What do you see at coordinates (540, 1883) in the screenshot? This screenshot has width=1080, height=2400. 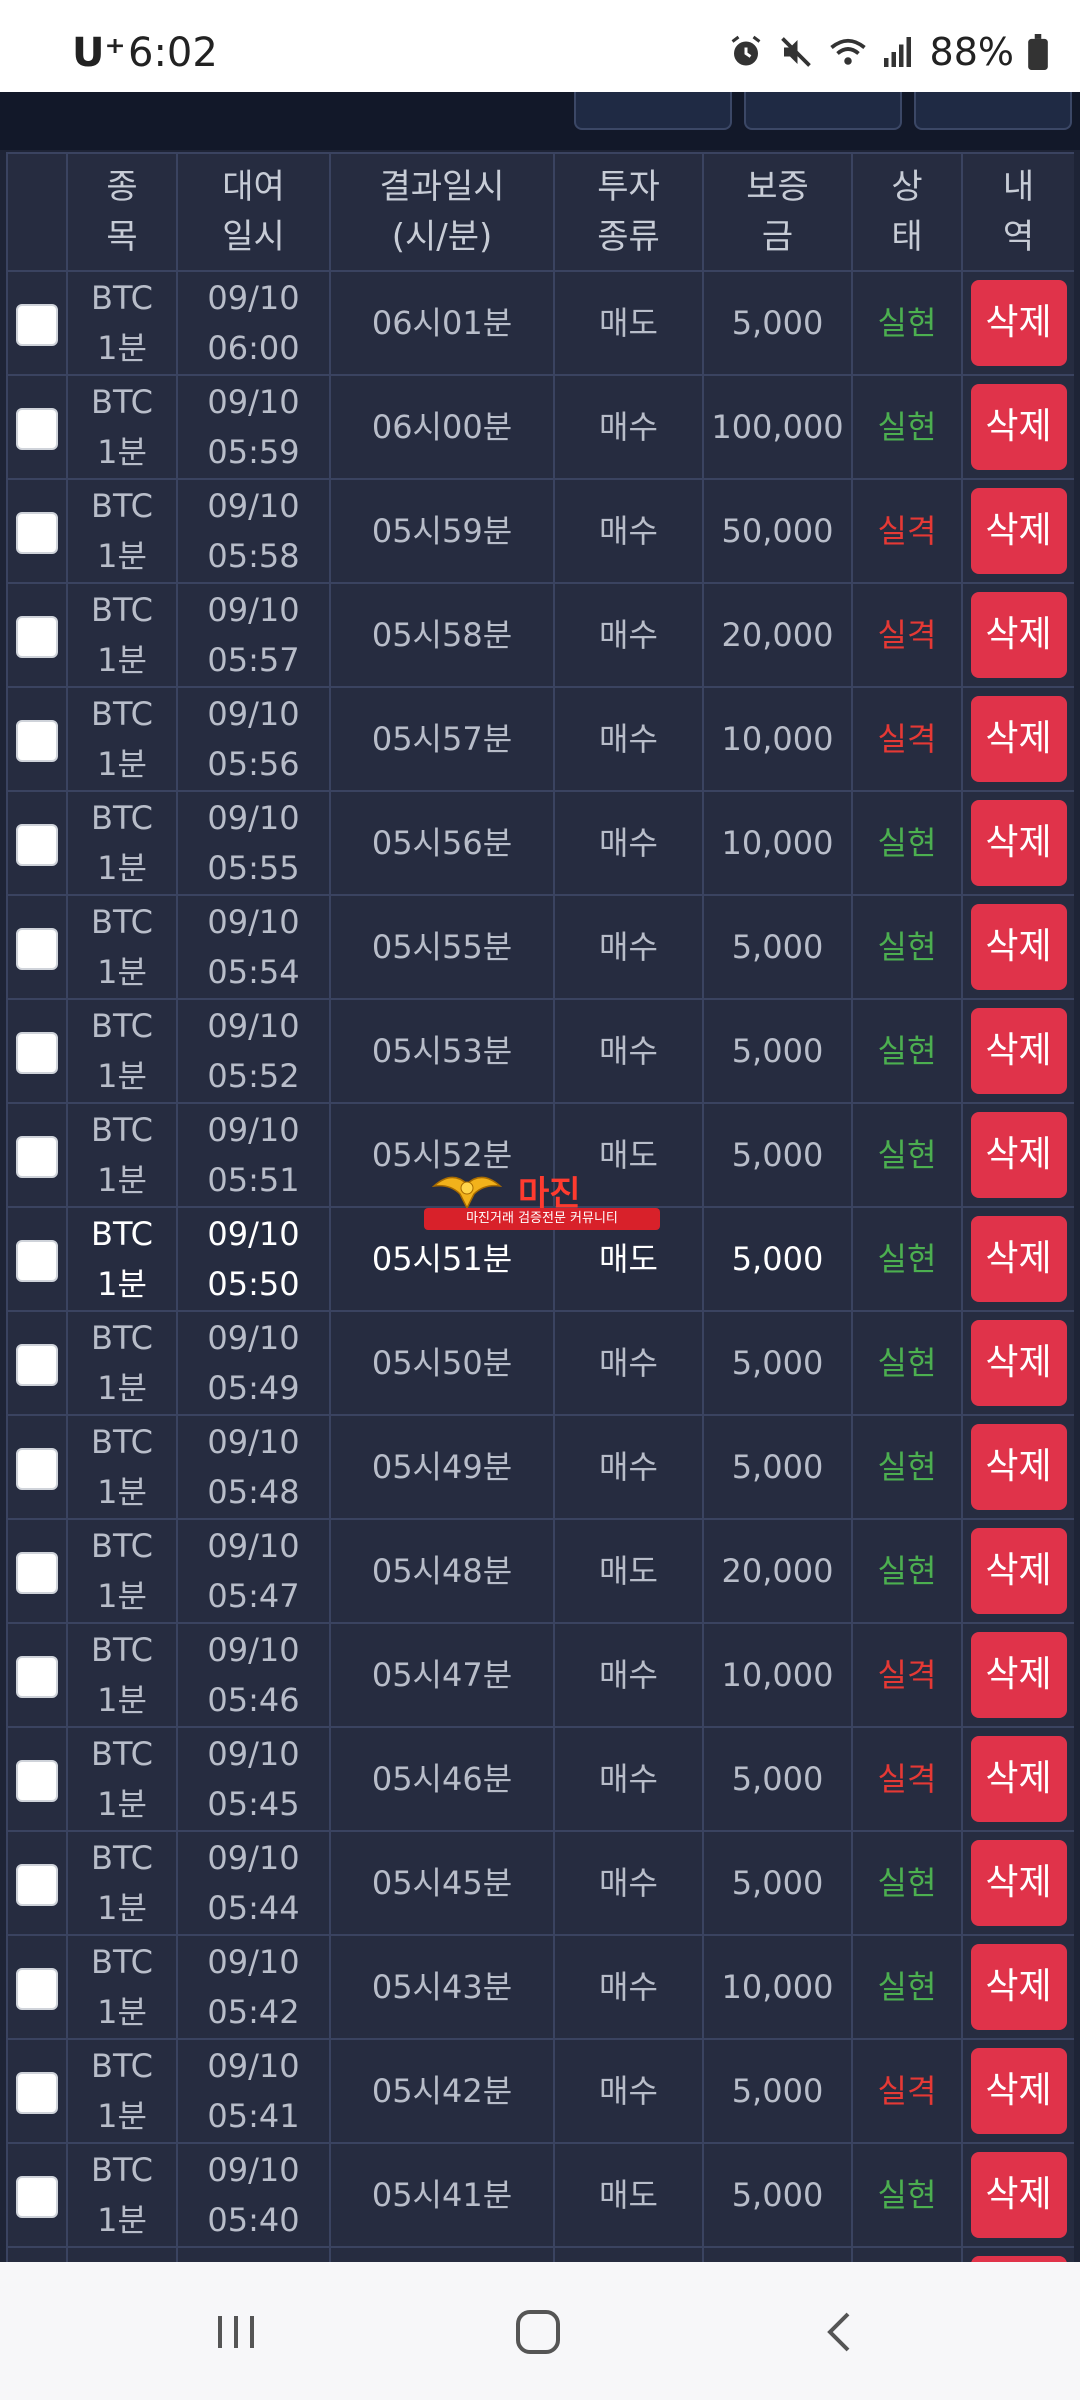 I see `table-row: BTC 1분 09/10 05:44 05시45분 매수 5,000 실현 삭제` at bounding box center [540, 1883].